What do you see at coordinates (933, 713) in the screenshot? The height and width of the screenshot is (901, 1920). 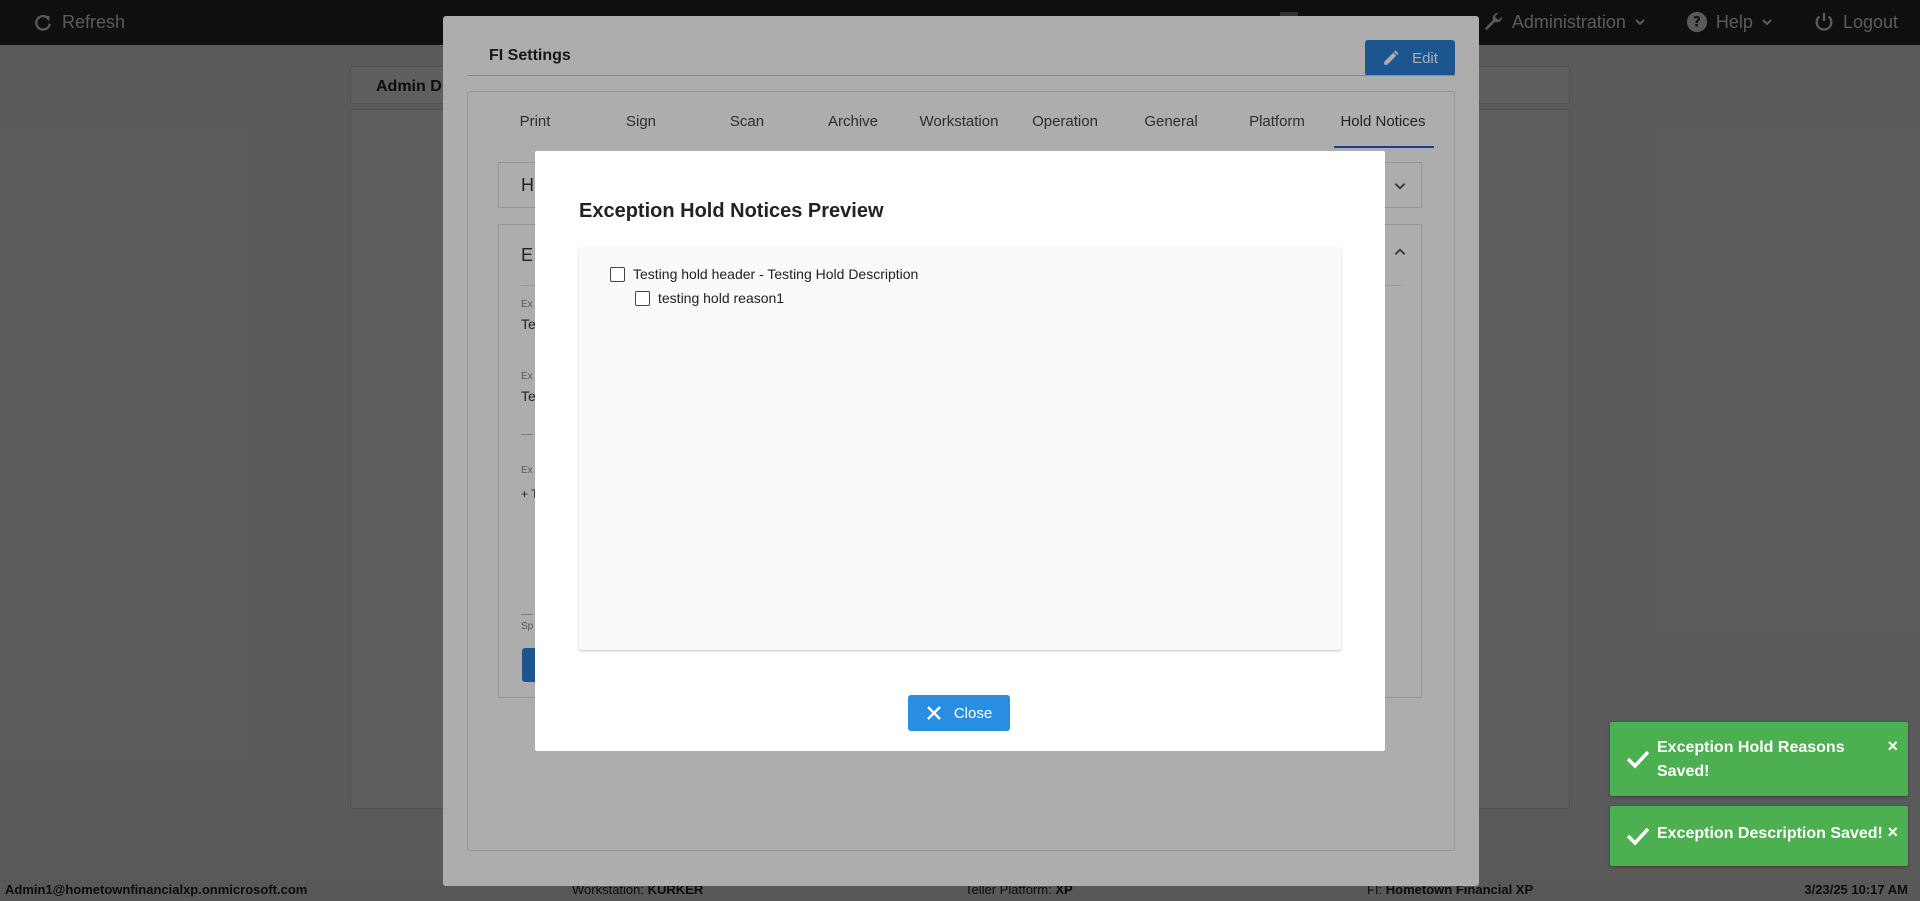 I see `close-icon` at bounding box center [933, 713].